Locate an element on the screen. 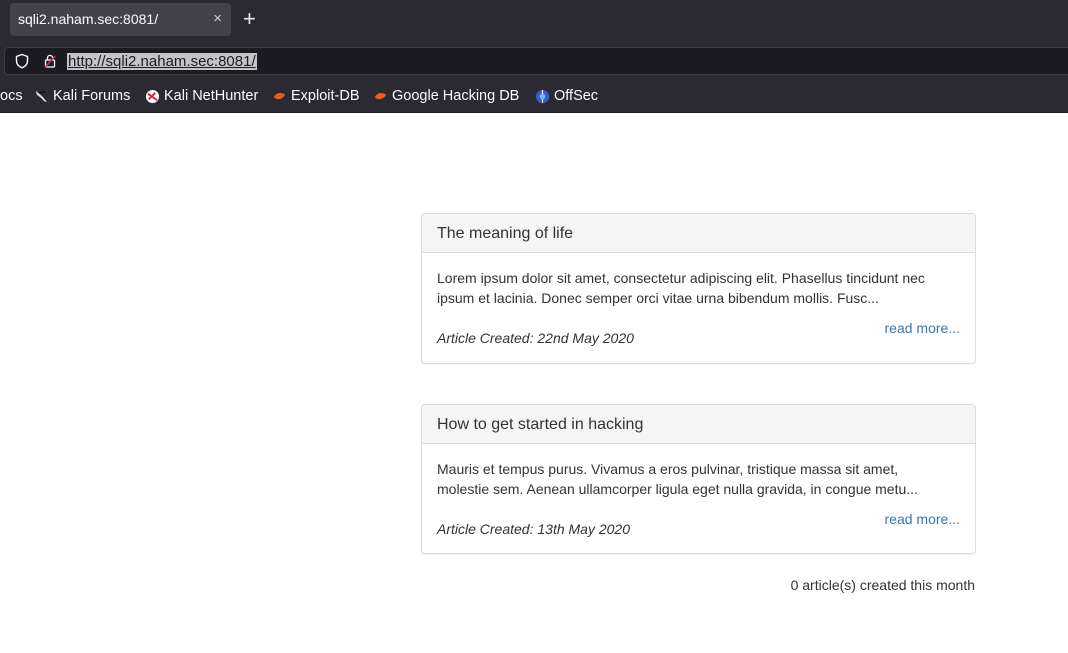 The width and height of the screenshot is (1068, 653). bookmark-label: Kali NetHunter is located at coordinates (211, 96).